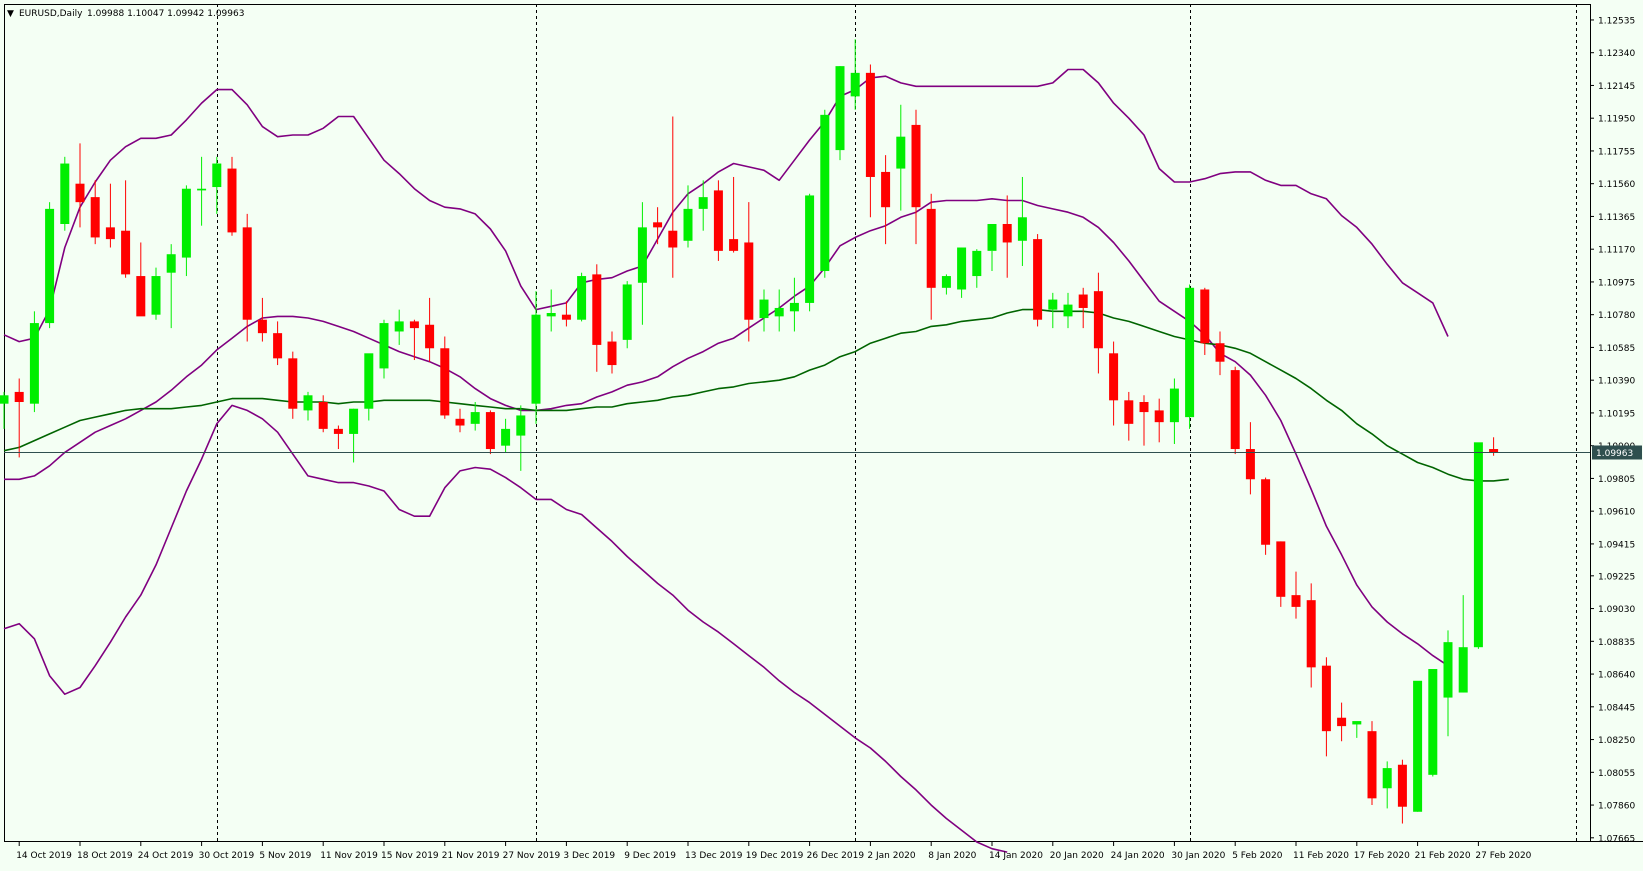  Describe the element at coordinates (51, 14) in the screenshot. I see `symbol-timeframe: EURUSD,Daily` at that location.